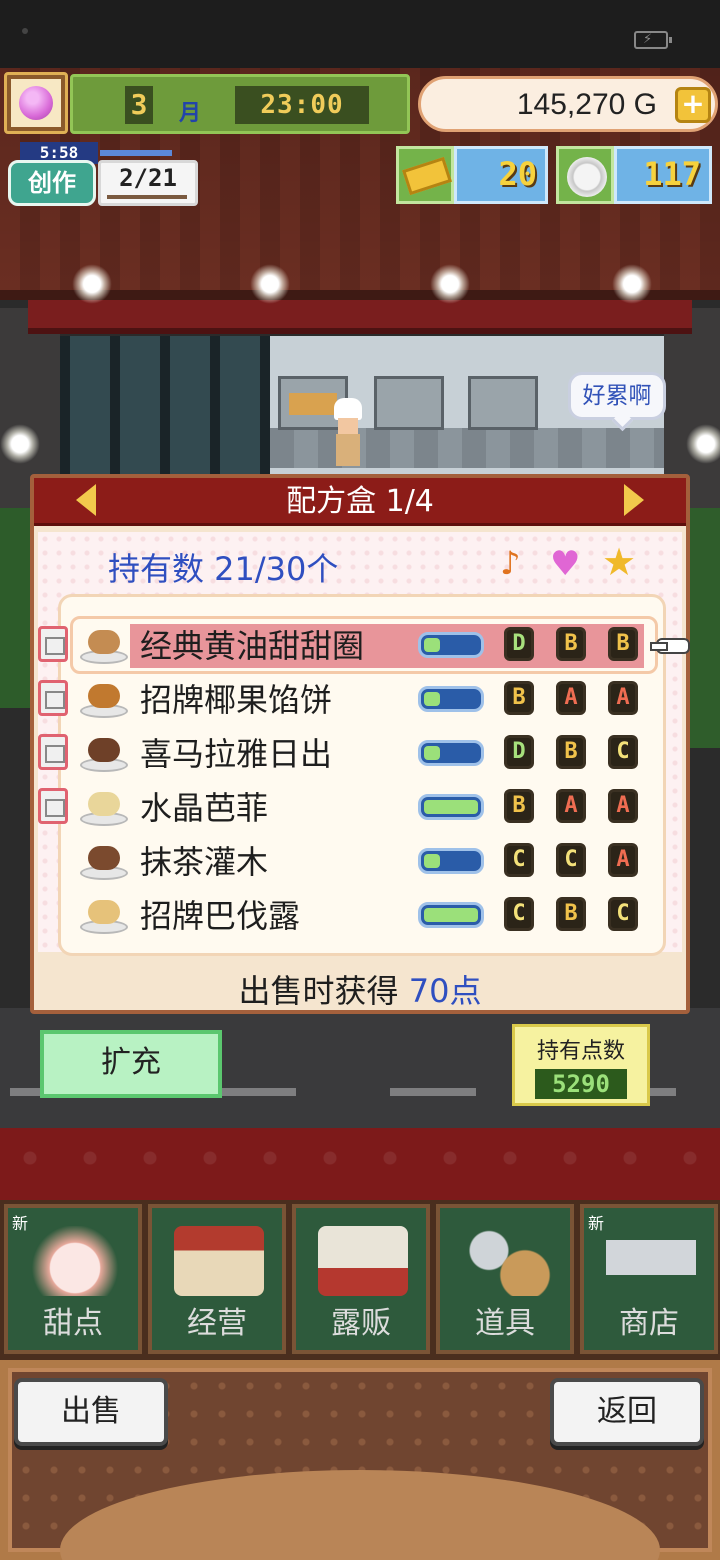 This screenshot has height=1560, width=720. I want to click on create-panel: 5:58 创作 2/21, so click(103, 174).